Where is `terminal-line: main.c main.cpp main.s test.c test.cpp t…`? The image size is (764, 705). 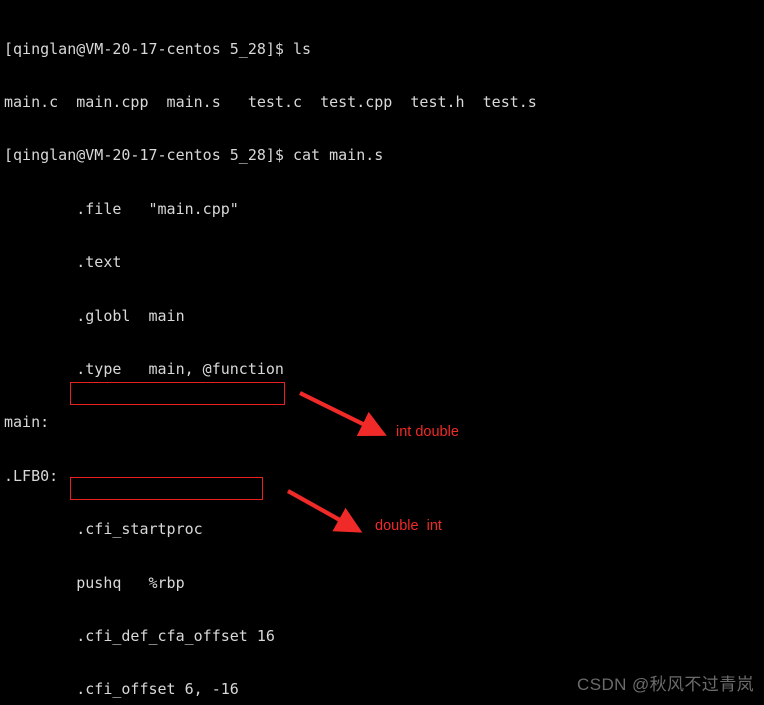
terminal-line: main.c main.cpp main.s test.c test.cpp t… is located at coordinates (270, 101).